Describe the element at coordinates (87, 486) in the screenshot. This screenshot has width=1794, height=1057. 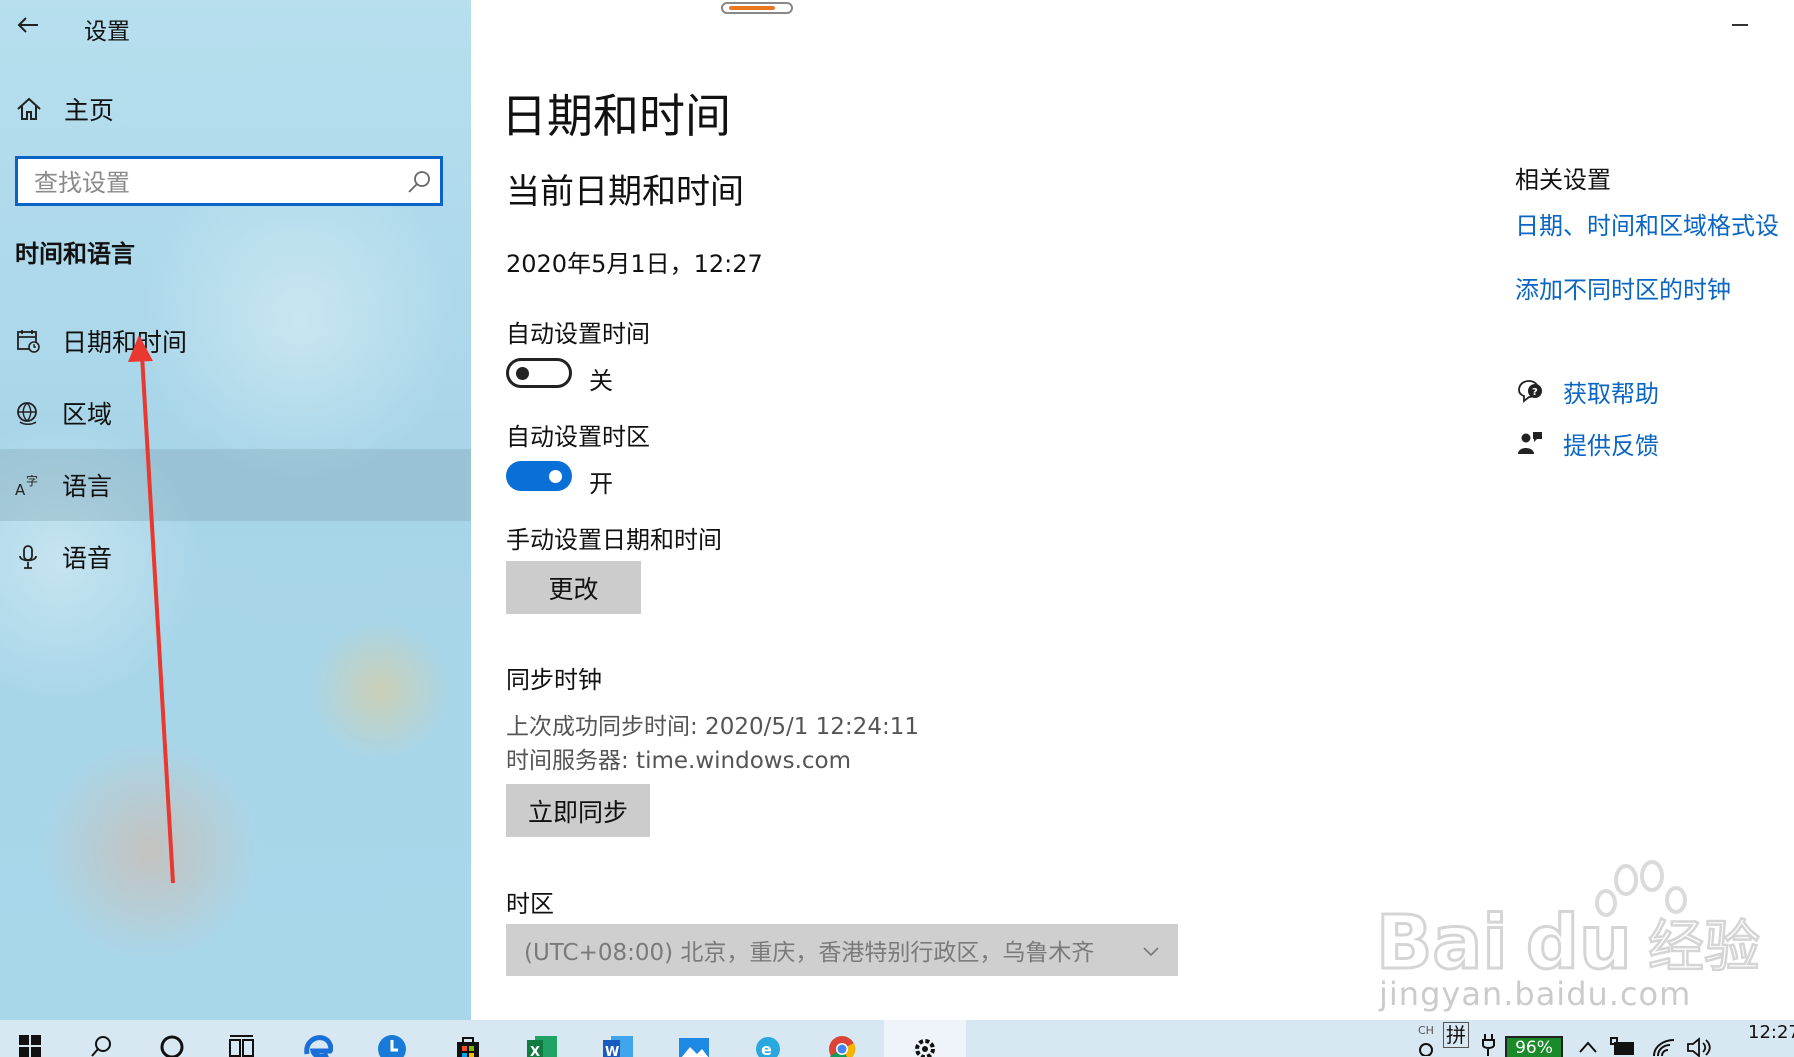
I see `sidebar-item-label: 语言` at that location.